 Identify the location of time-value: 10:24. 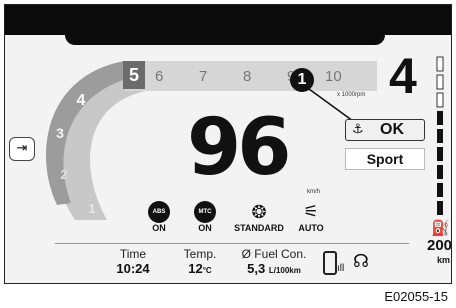
(133, 268).